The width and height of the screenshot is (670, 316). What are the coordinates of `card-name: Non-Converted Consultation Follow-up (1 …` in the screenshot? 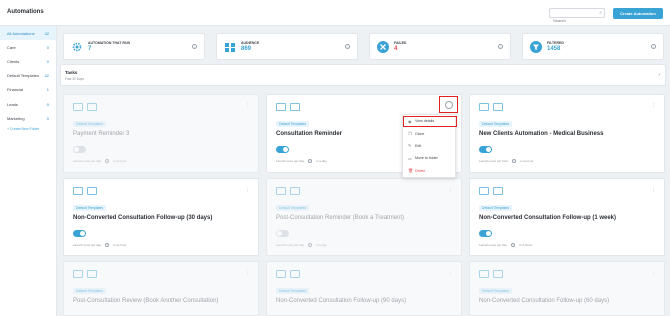 It's located at (547, 218).